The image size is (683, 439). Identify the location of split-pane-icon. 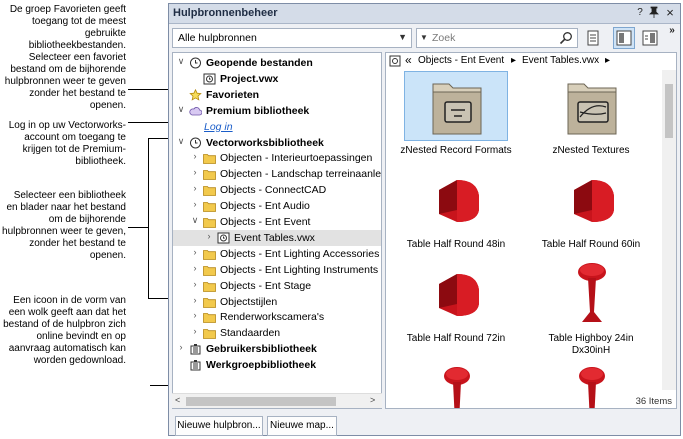
(624, 38).